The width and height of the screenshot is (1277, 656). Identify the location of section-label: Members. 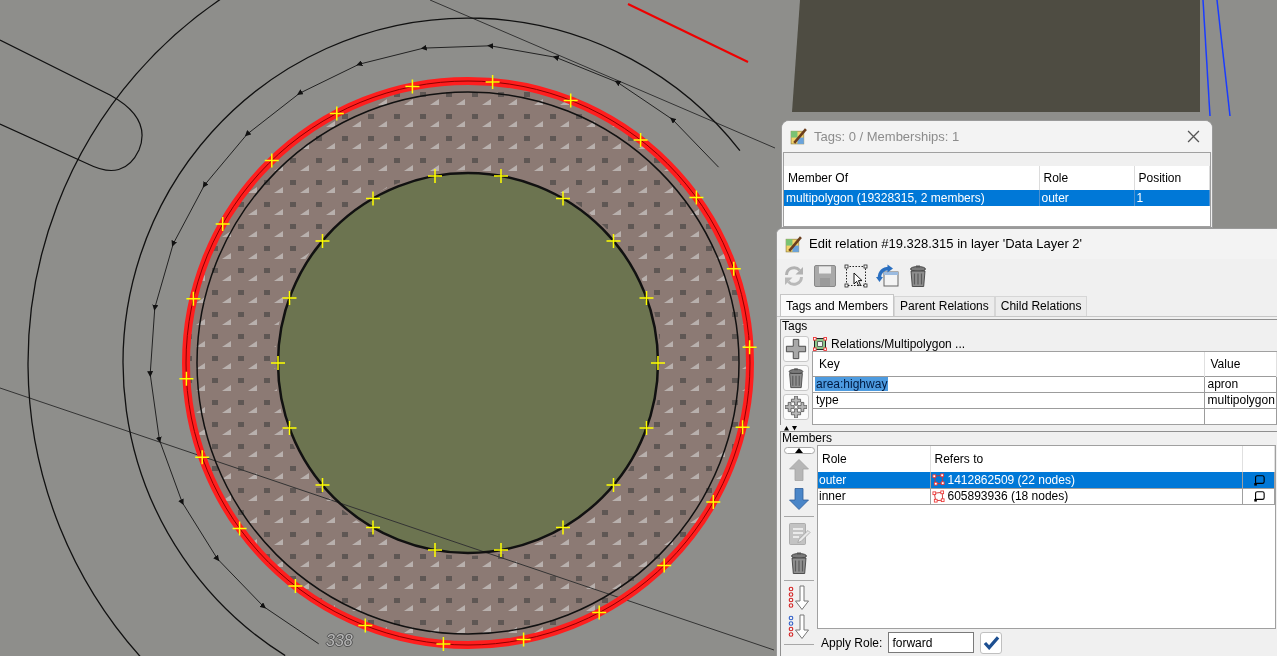
(807, 438).